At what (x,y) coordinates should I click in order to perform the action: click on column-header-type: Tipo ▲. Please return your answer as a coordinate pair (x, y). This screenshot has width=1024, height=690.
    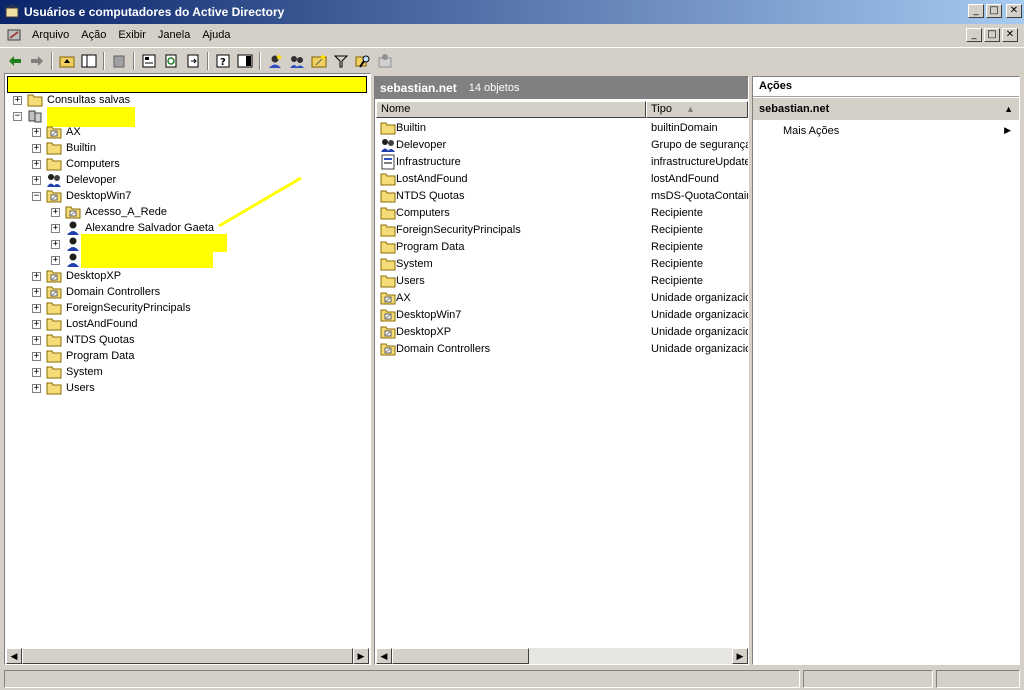
    Looking at the image, I should click on (697, 109).